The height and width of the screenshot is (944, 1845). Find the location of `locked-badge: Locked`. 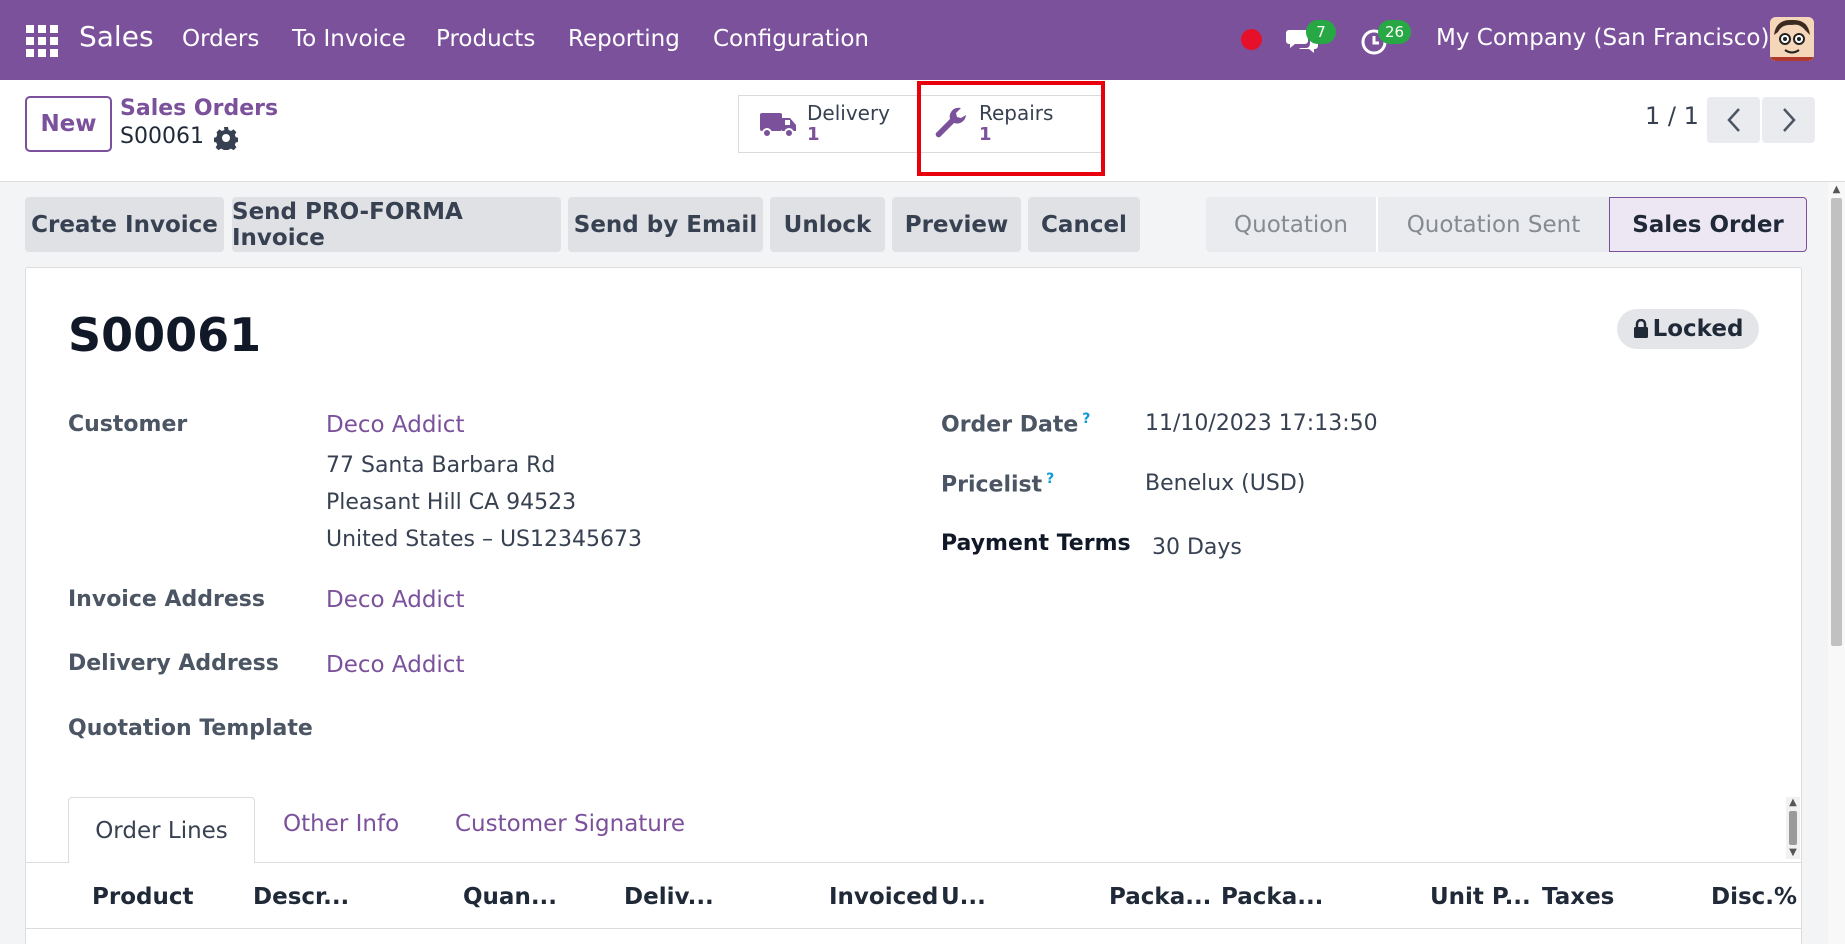

locked-badge: Locked is located at coordinates (1688, 329).